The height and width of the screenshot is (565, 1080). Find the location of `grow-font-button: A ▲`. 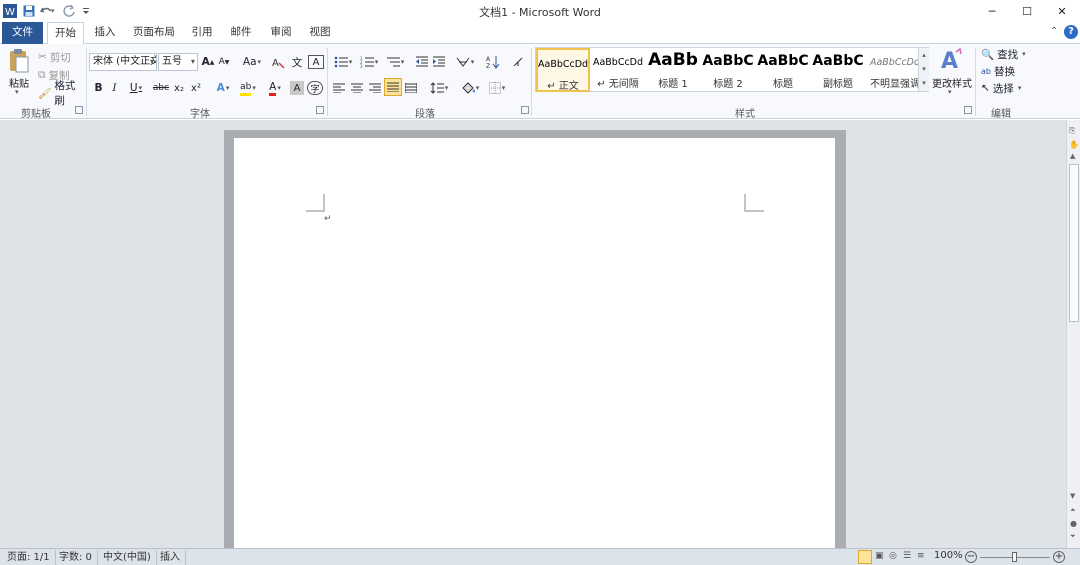

grow-font-button: A ▲ is located at coordinates (208, 62).